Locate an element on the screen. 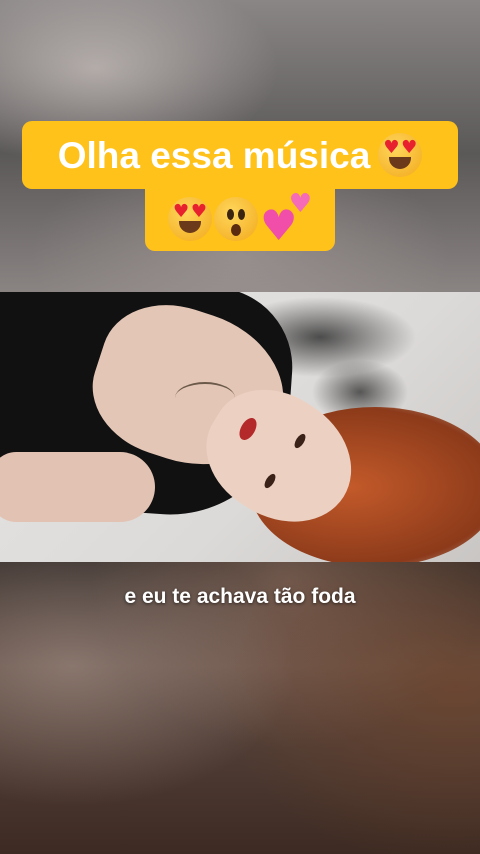 This screenshot has width=480, height=854. astonished-face-icon is located at coordinates (236, 219).